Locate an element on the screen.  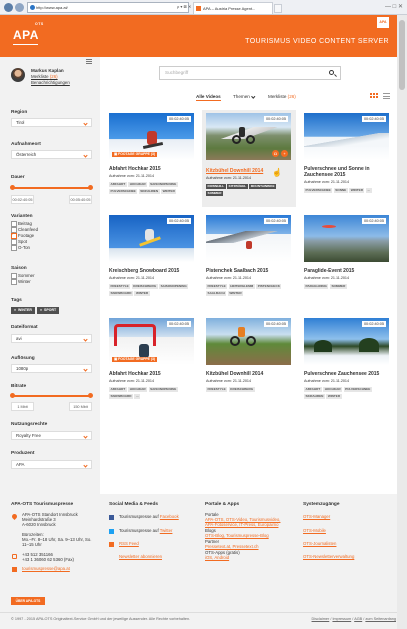
tag: DOWNHILL is located at coordinates (216, 186).